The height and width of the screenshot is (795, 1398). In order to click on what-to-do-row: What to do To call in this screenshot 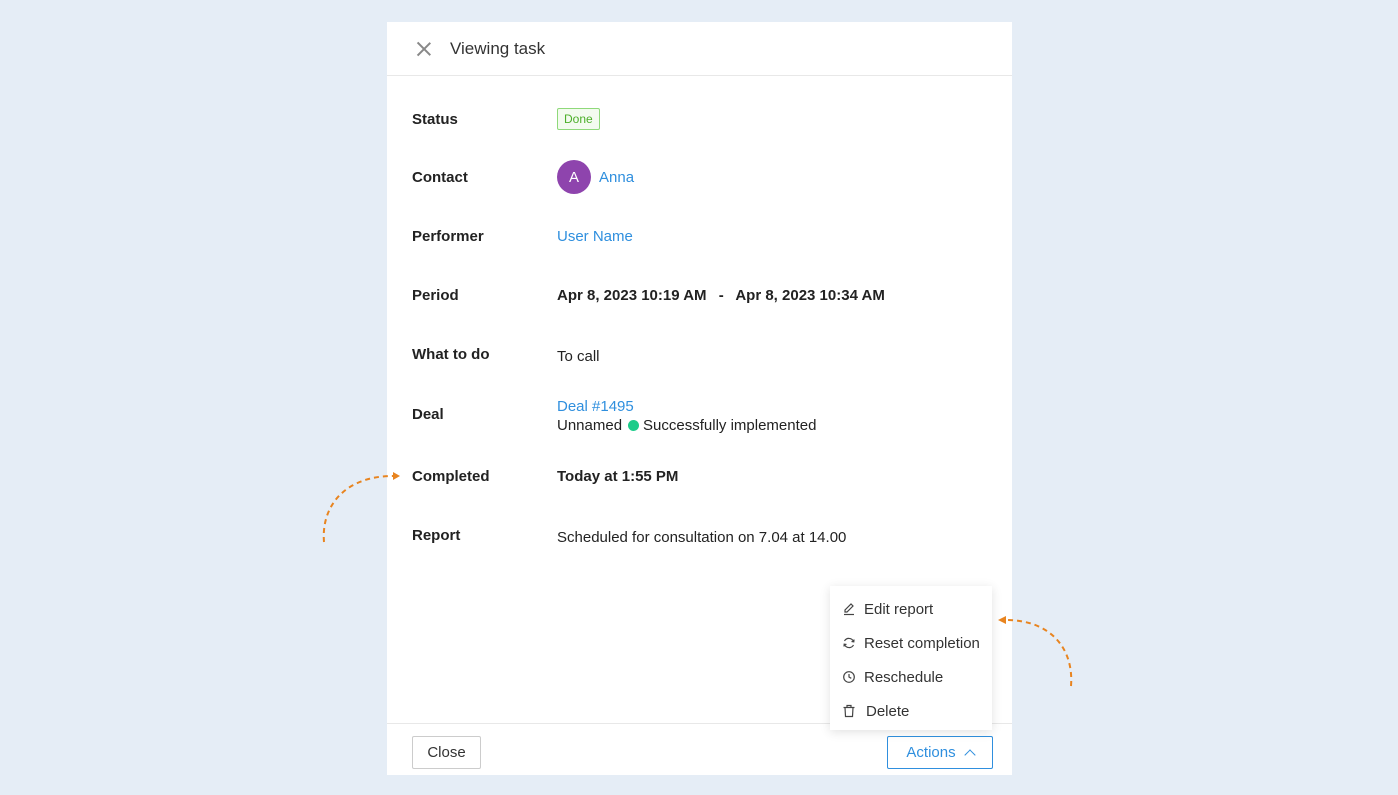, I will do `click(702, 355)`.